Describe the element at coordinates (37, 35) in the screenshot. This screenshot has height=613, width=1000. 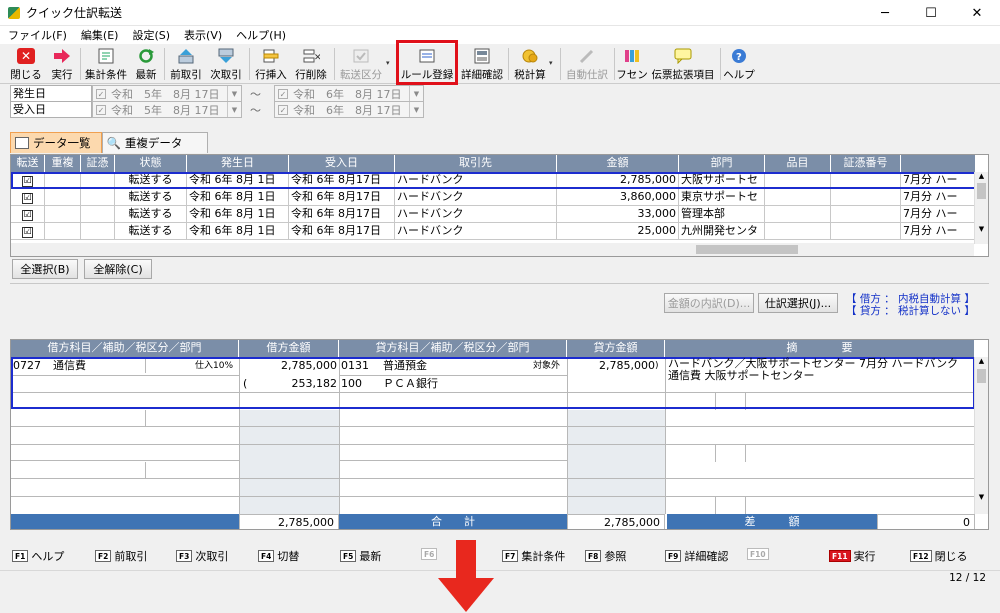
I see `menu-file: ファイル(F)` at that location.